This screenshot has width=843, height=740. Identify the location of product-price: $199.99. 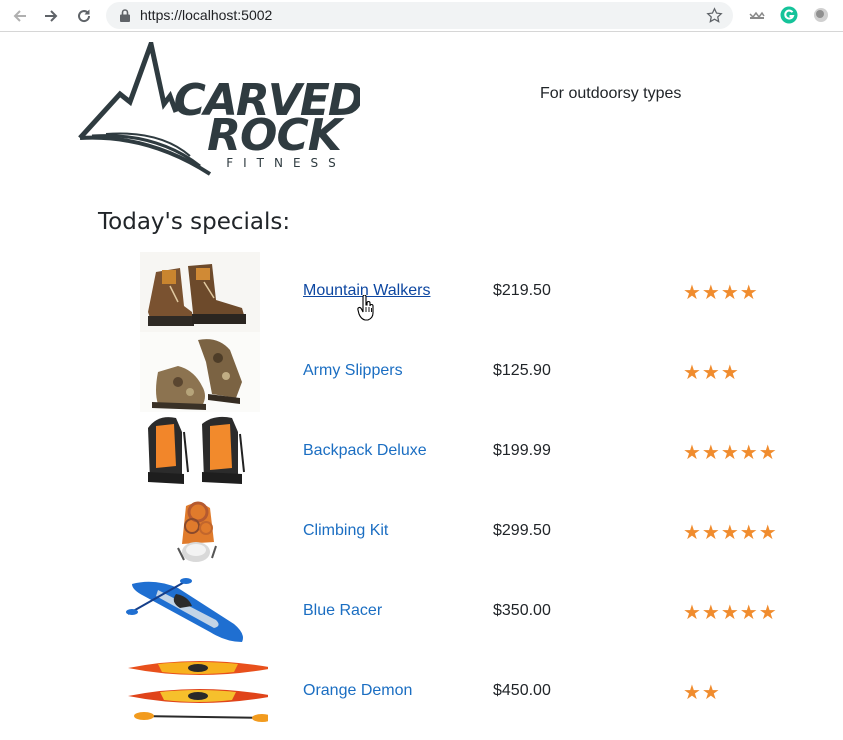
(522, 450).